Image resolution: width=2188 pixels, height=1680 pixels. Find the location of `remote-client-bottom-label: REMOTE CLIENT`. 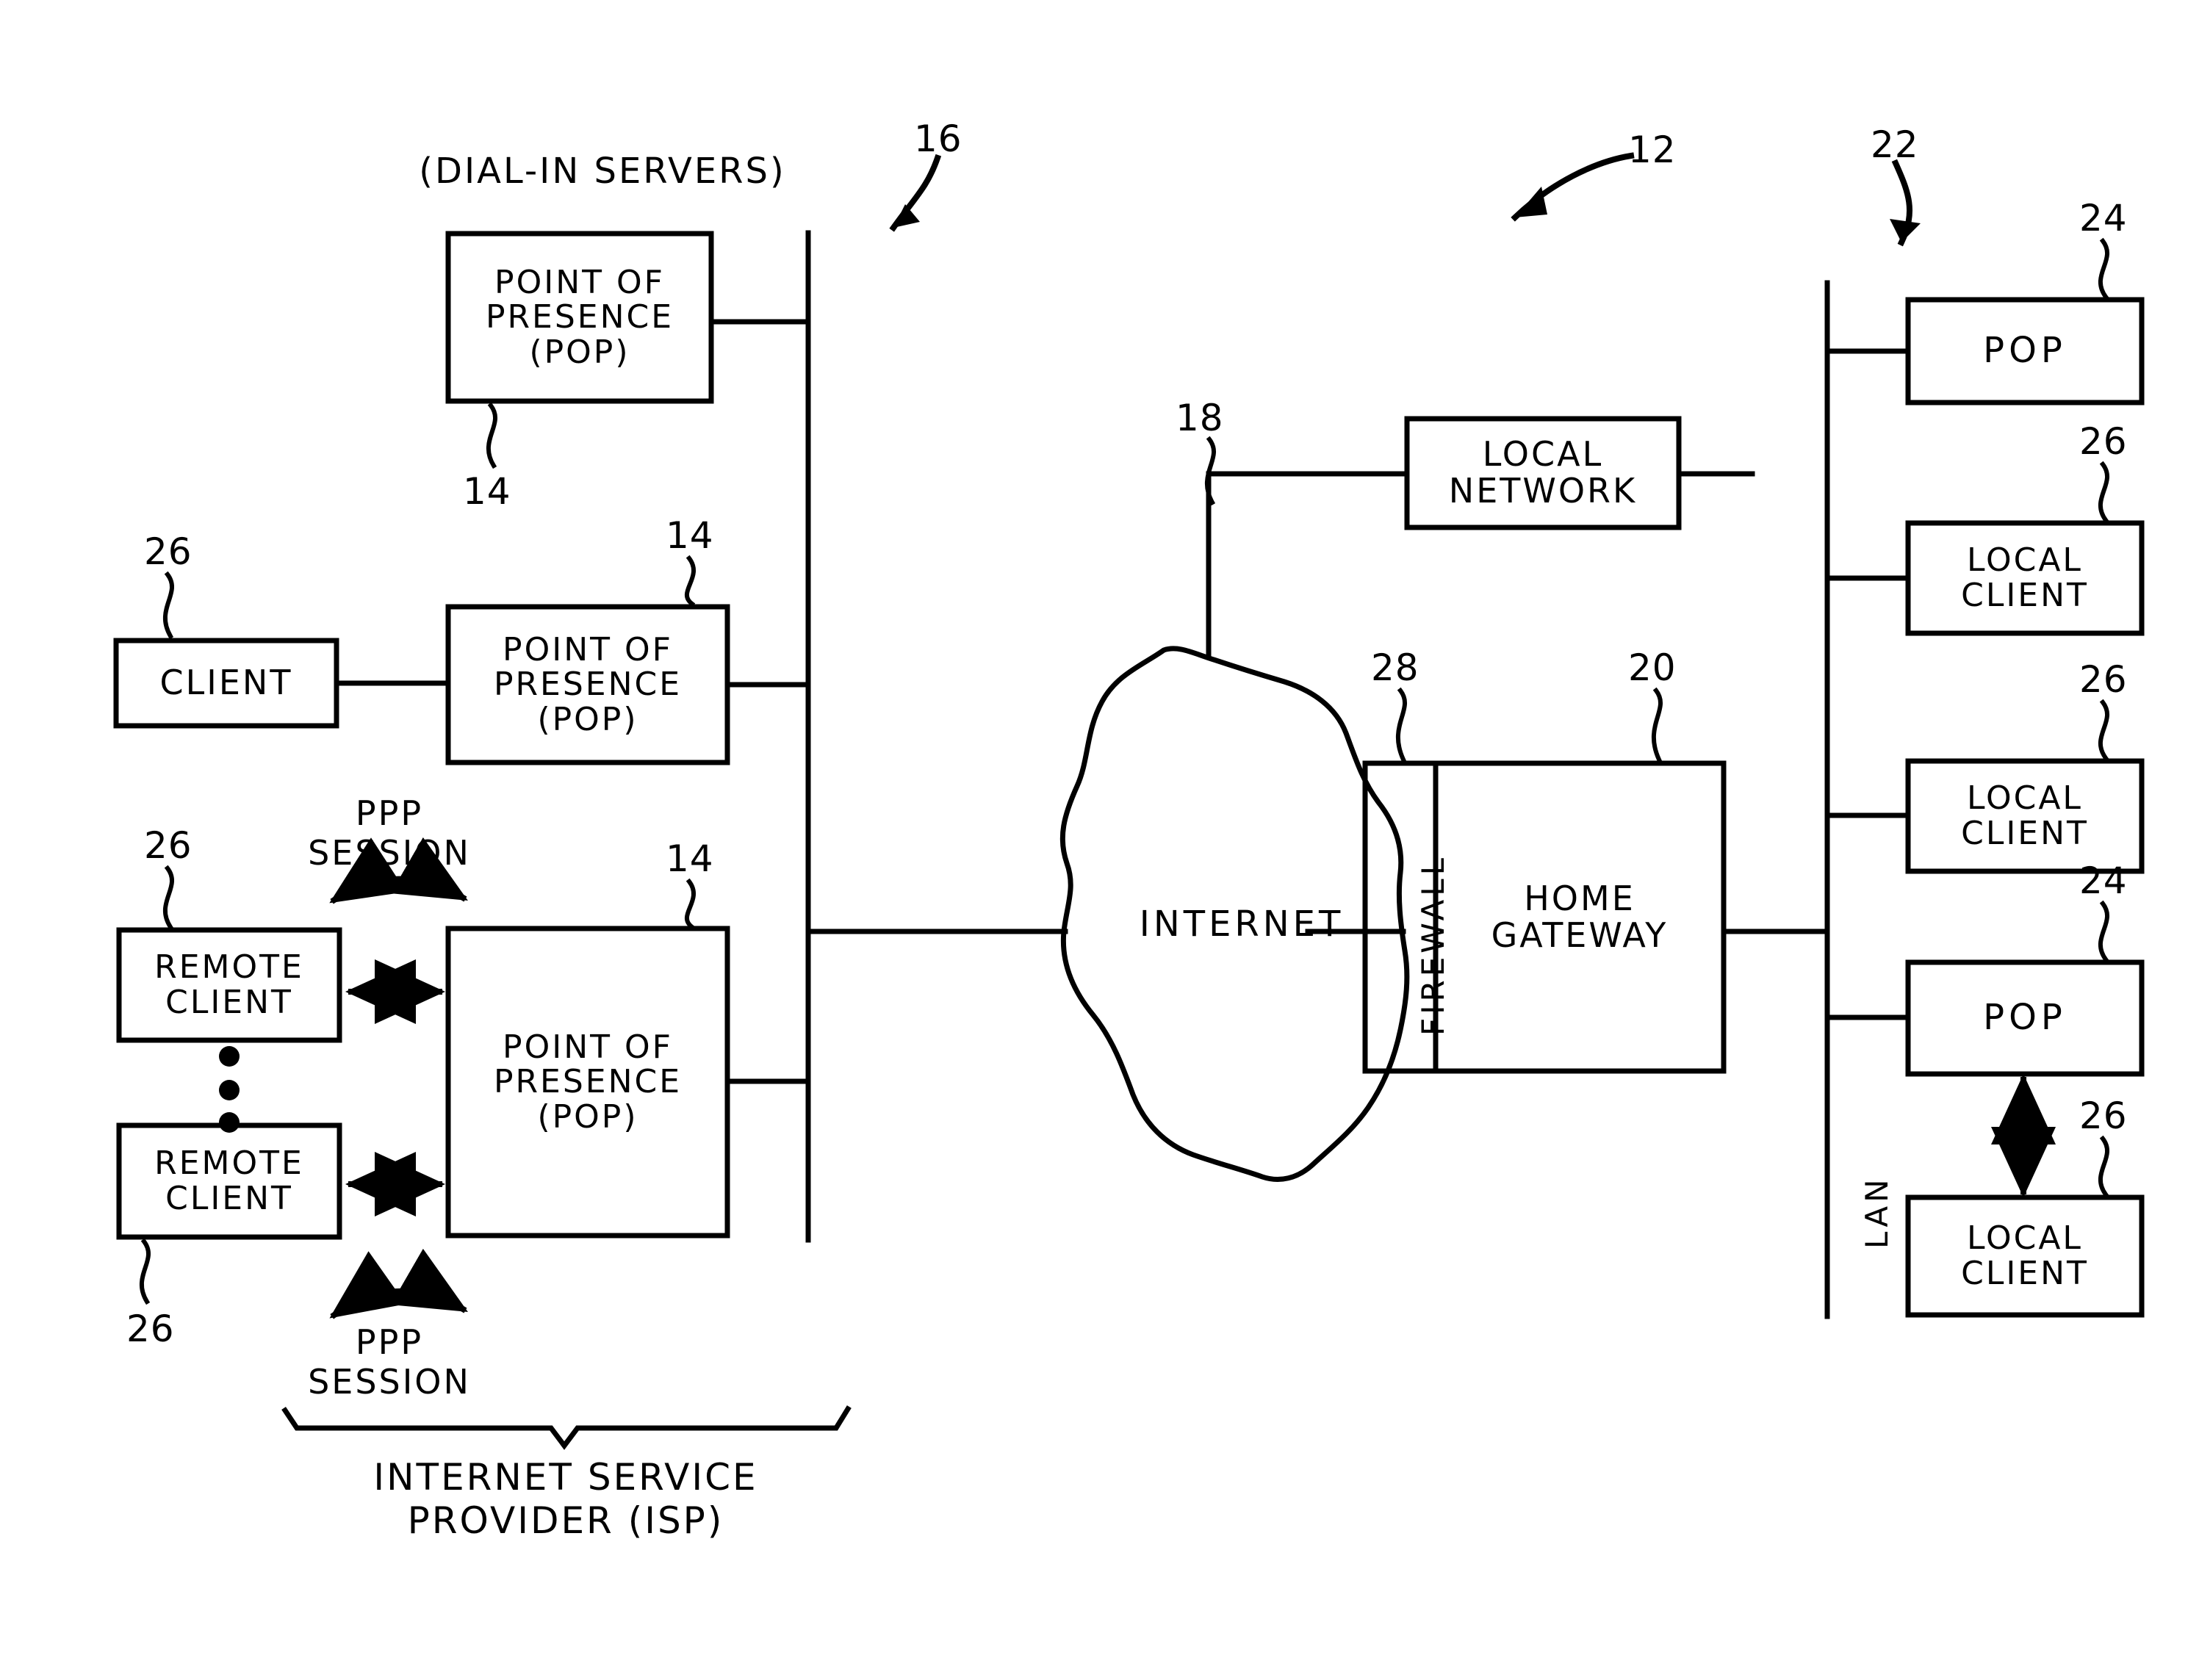

remote-client-bottom-label: REMOTE CLIENT is located at coordinates (229, 1180).